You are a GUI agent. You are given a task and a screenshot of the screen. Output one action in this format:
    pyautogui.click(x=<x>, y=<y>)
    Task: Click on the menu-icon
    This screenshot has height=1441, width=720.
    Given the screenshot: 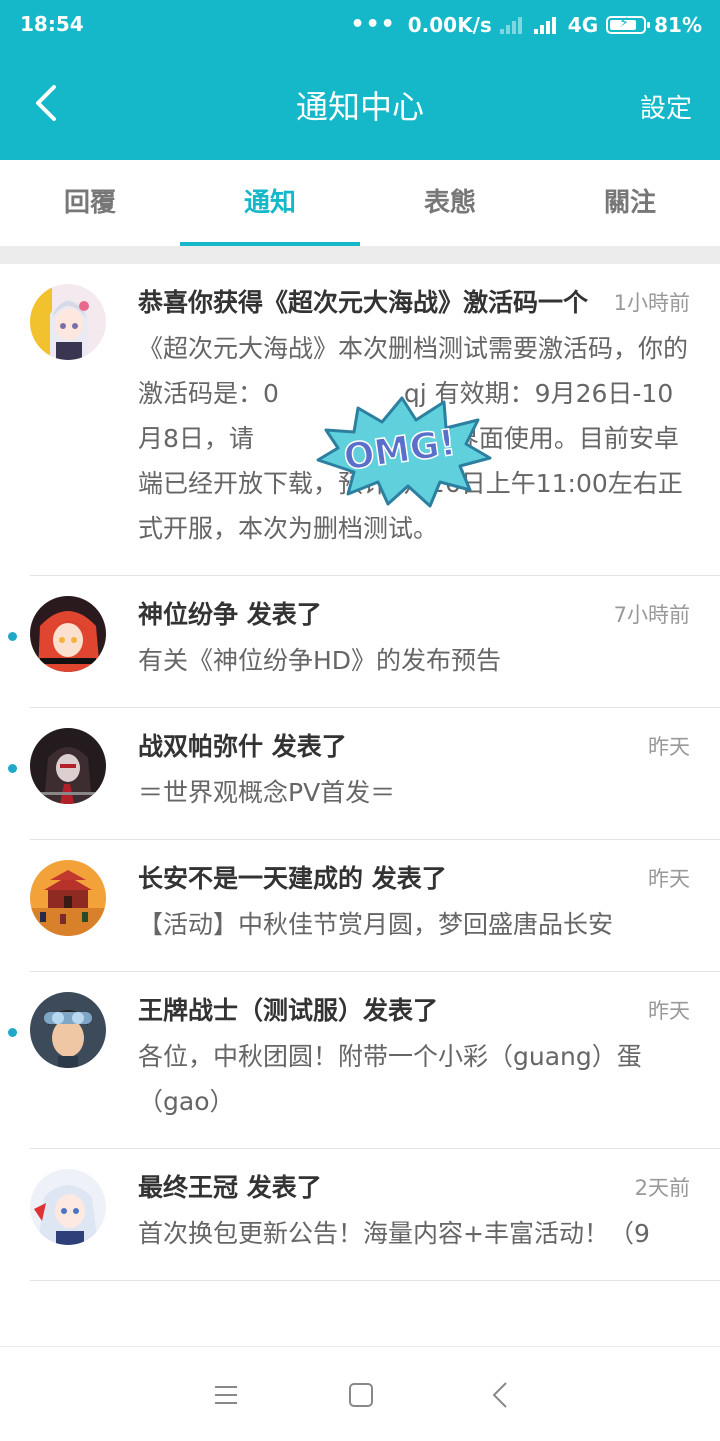 What is the action you would take?
    pyautogui.click(x=226, y=1395)
    